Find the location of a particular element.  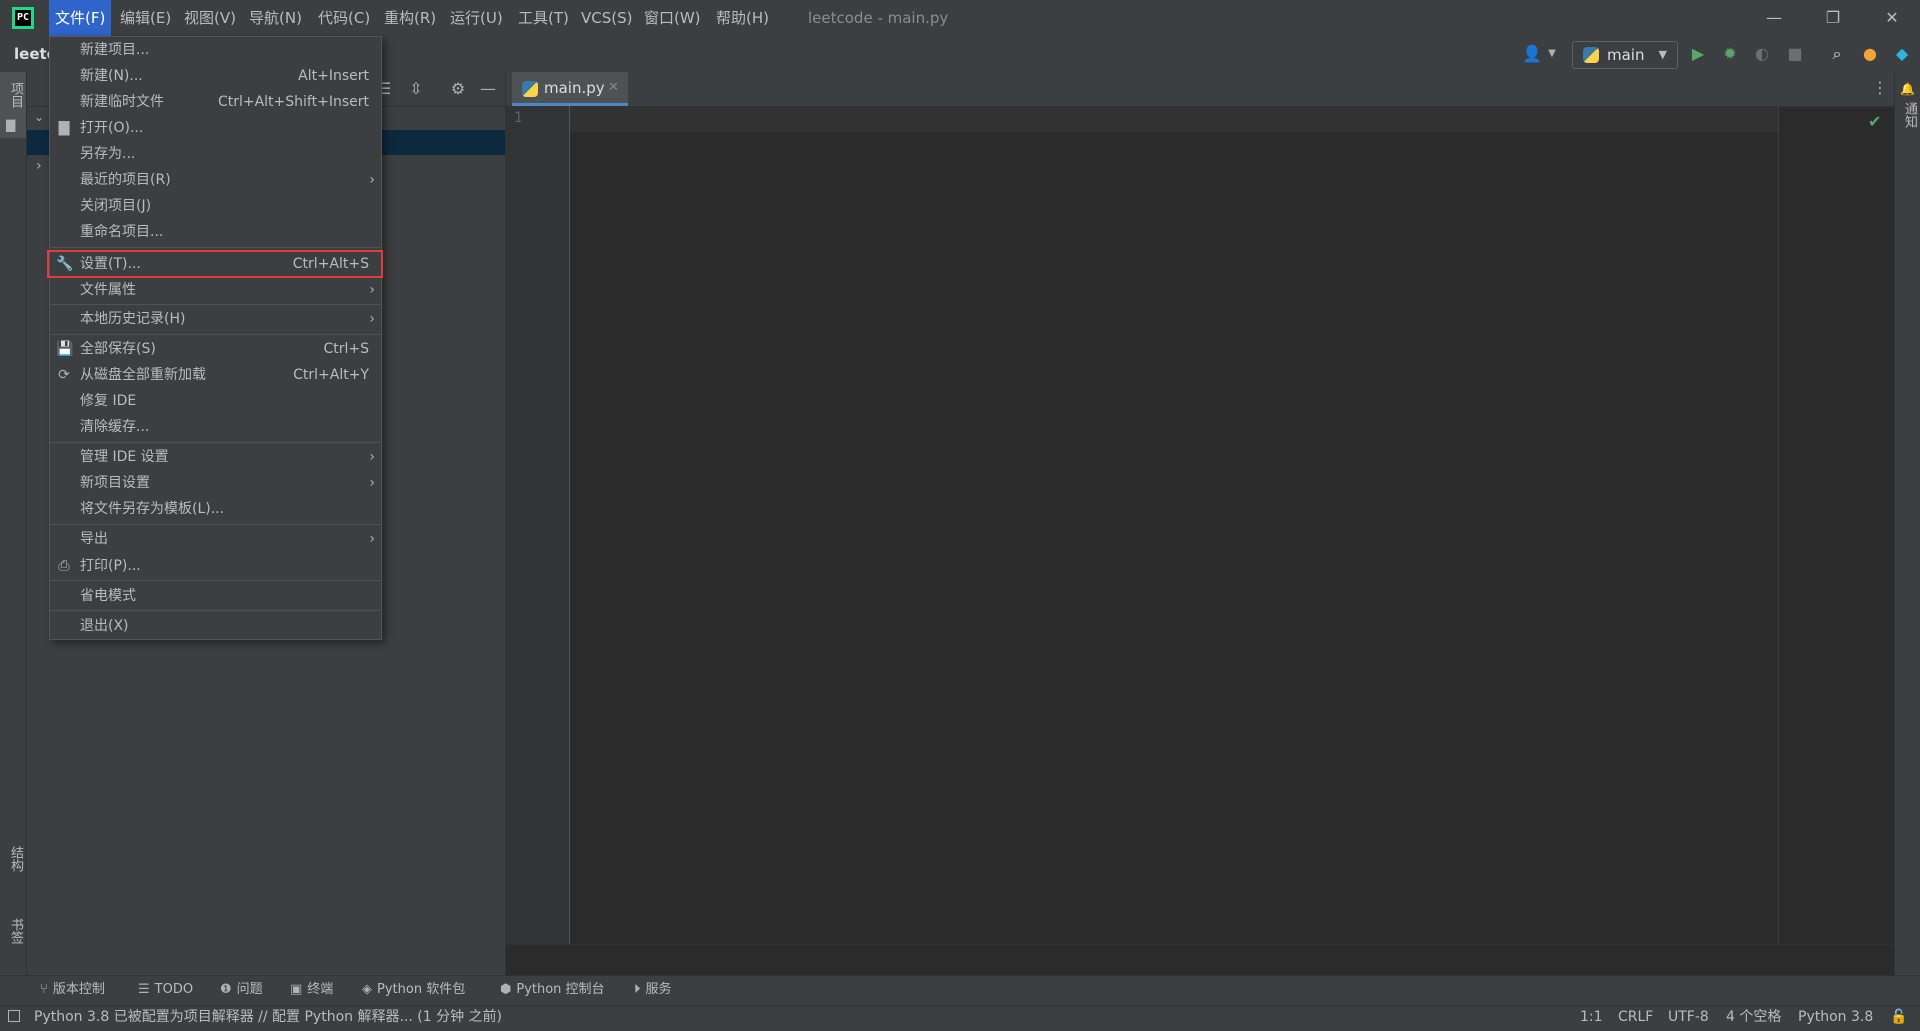

run-icon: ▶ is located at coordinates (1698, 54).